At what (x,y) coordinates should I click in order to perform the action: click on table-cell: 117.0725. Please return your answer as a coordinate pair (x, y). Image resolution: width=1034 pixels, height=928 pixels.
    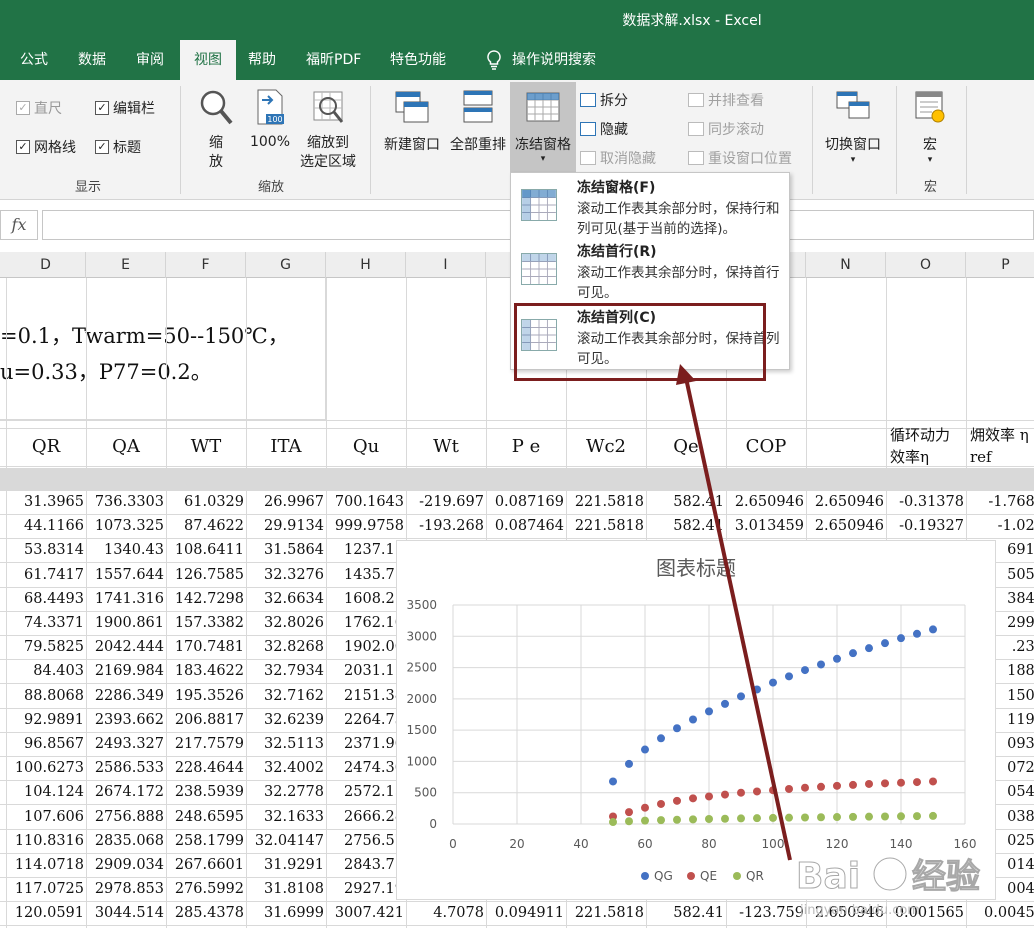
    Looking at the image, I should click on (46, 889).